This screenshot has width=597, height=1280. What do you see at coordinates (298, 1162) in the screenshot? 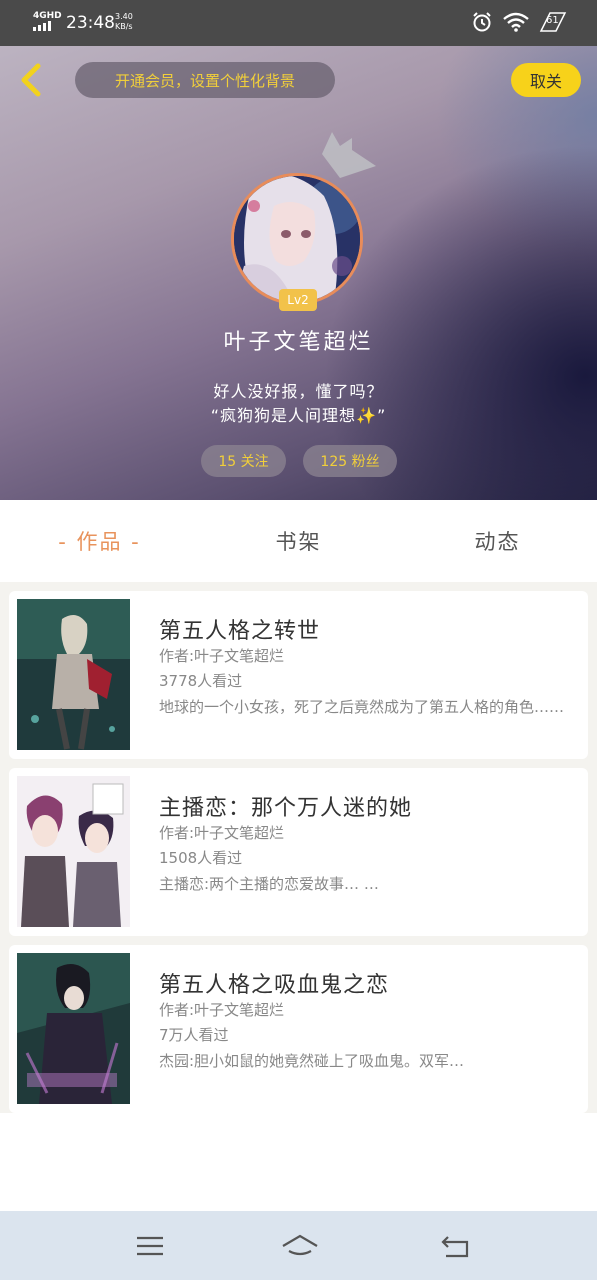
I see `empty-area` at bounding box center [298, 1162].